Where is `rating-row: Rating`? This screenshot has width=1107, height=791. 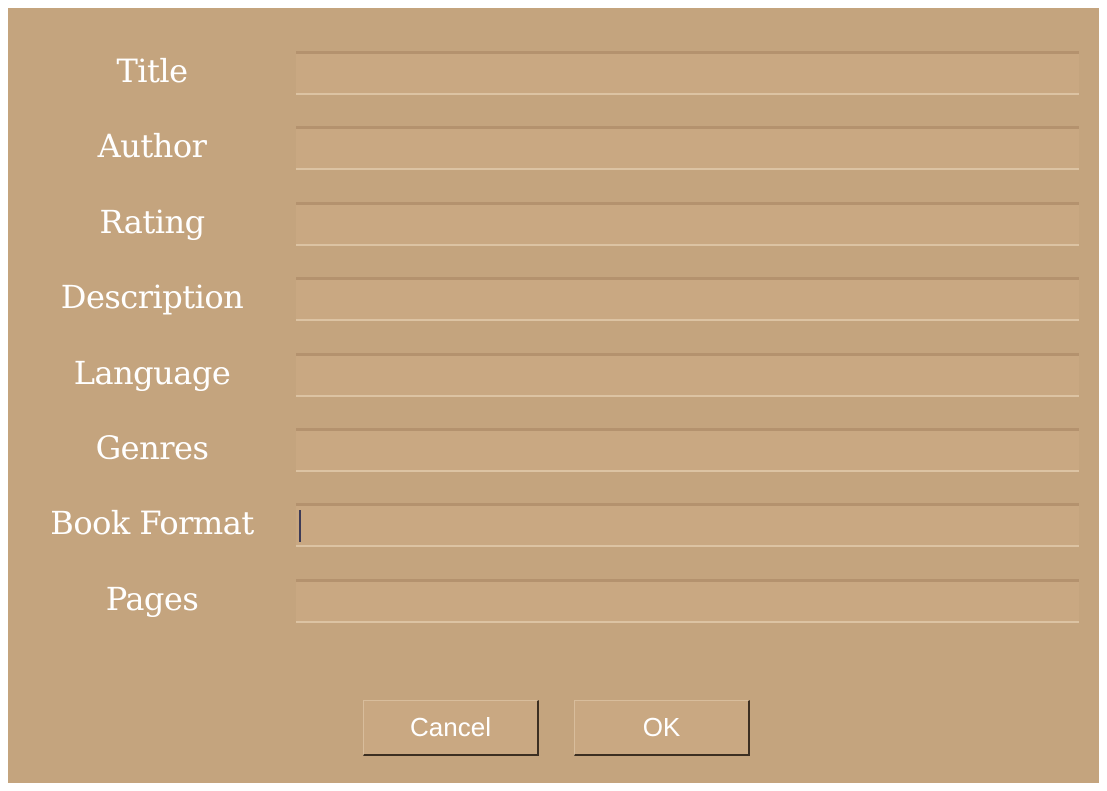 rating-row: Rating is located at coordinates (553, 224).